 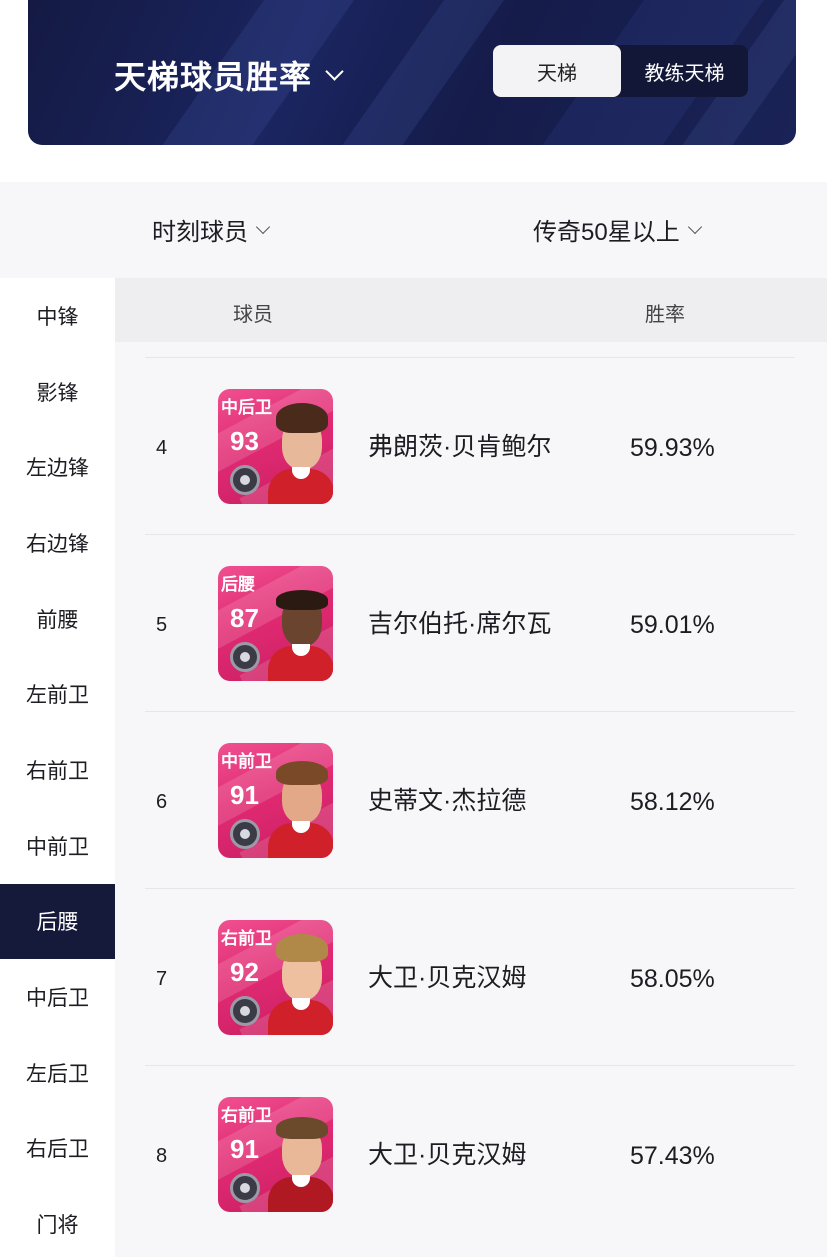 I want to click on table-row: 5 后腰 87 吉尔伯托·席尔瓦 59.01%, so click(x=470, y=622).